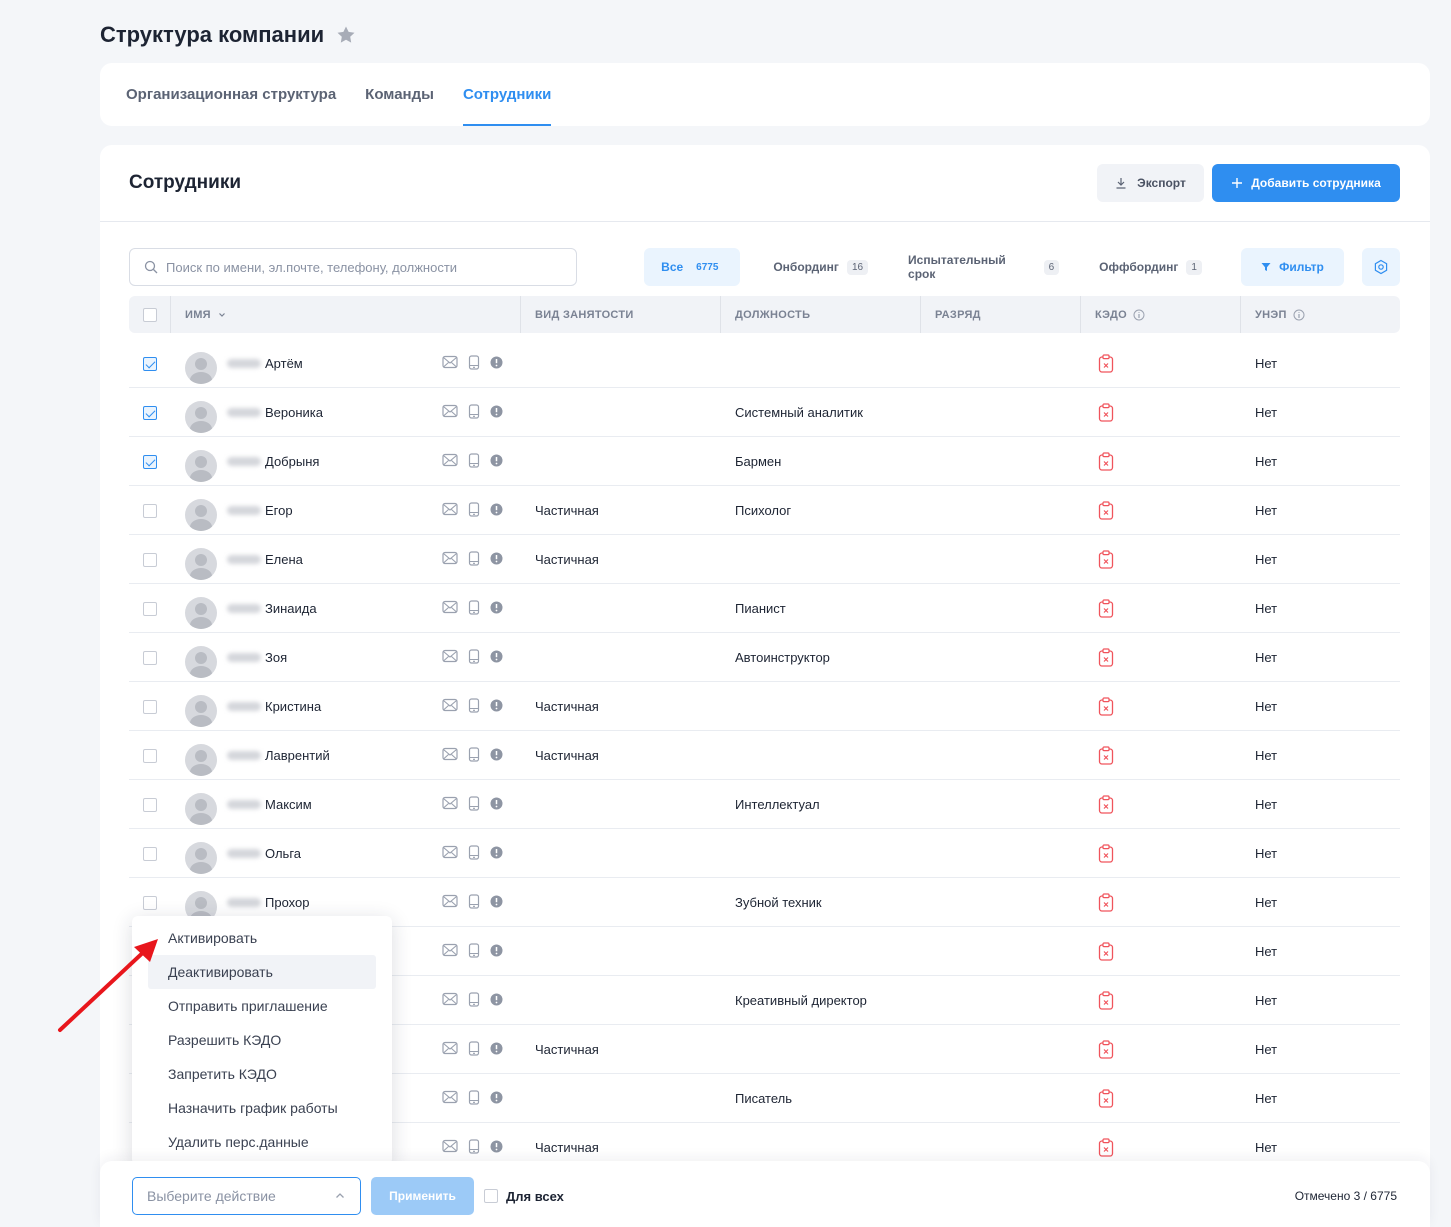  Describe the element at coordinates (246, 1196) in the screenshot. I see `action-select: Выберите действие` at that location.